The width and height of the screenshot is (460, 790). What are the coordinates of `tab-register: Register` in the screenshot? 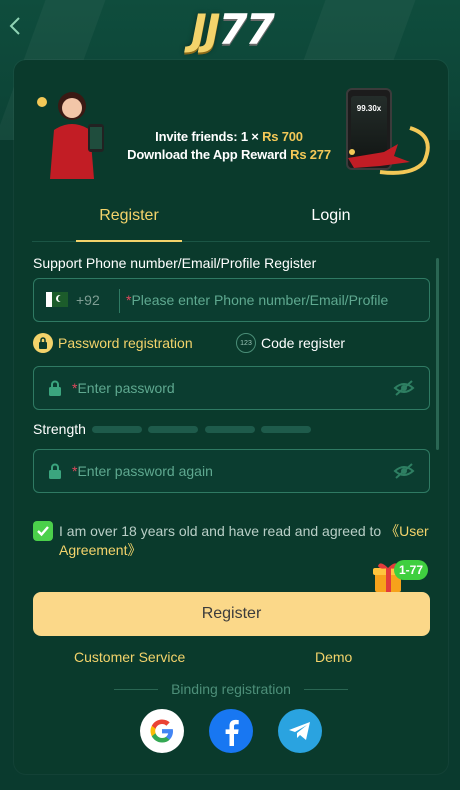 It's located at (129, 221).